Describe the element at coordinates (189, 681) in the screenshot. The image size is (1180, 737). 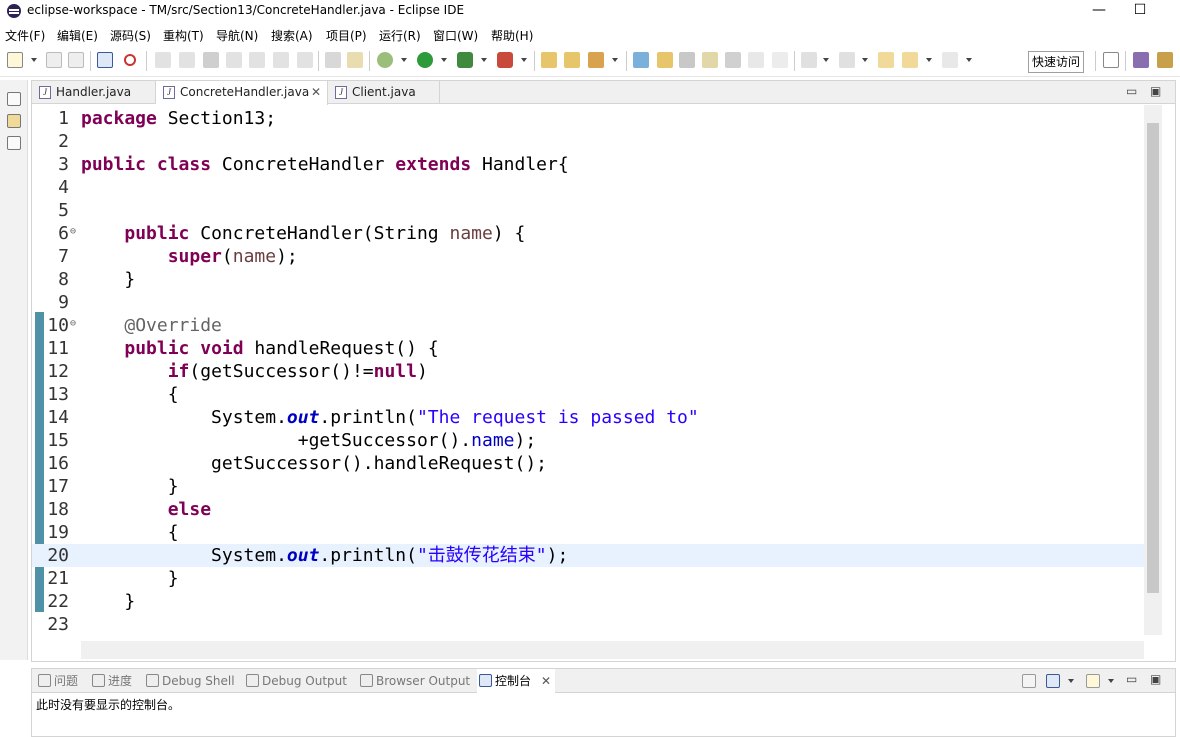
I see `tab-debug-shell: Debug Shell` at that location.